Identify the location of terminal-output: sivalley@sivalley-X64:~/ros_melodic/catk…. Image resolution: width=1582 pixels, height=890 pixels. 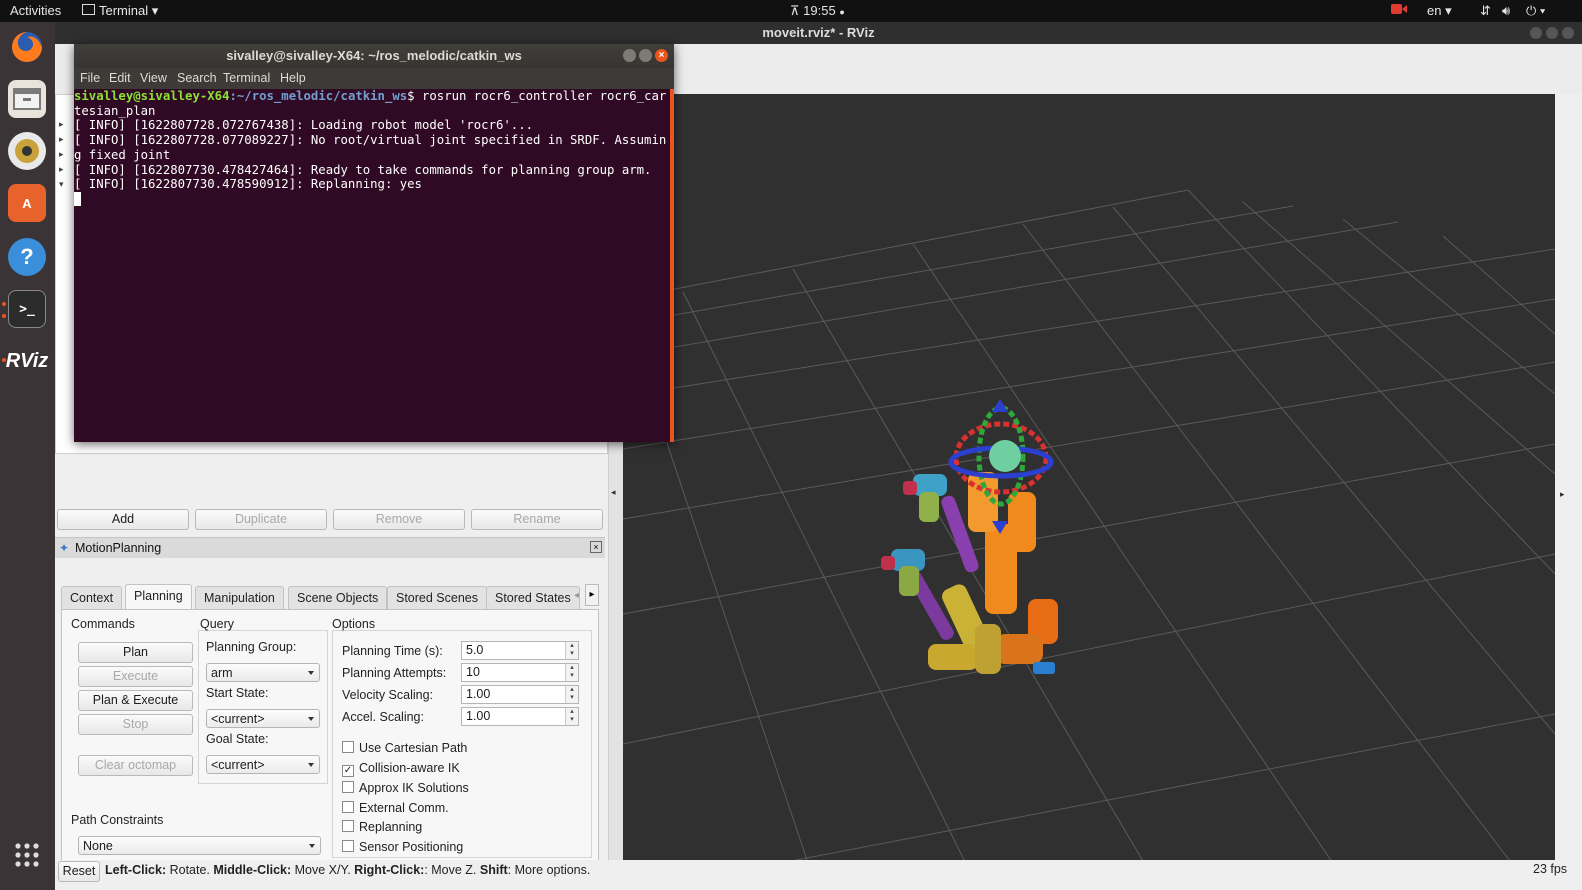
(372, 265).